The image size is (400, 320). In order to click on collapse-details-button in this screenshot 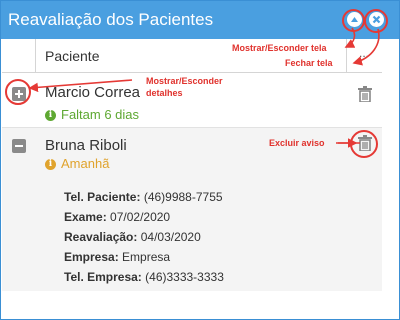, I will do `click(19, 146)`.